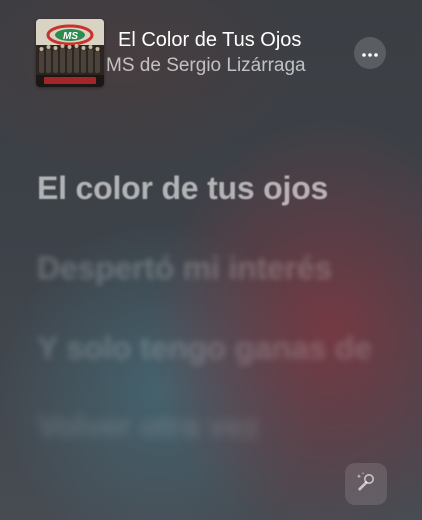 Image resolution: width=422 pixels, height=520 pixels. I want to click on sing-along-button, so click(366, 484).